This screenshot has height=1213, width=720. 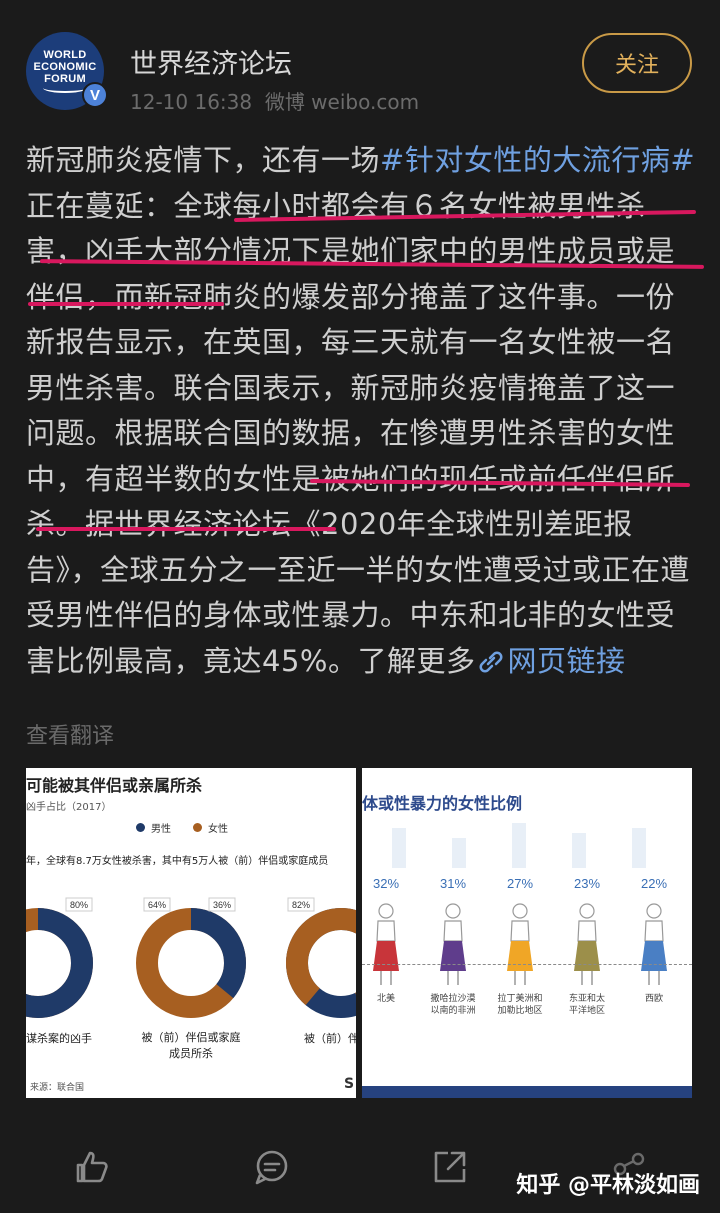 I want to click on left-image-title: 可能被其伴侣或亲属所杀, so click(x=114, y=785).